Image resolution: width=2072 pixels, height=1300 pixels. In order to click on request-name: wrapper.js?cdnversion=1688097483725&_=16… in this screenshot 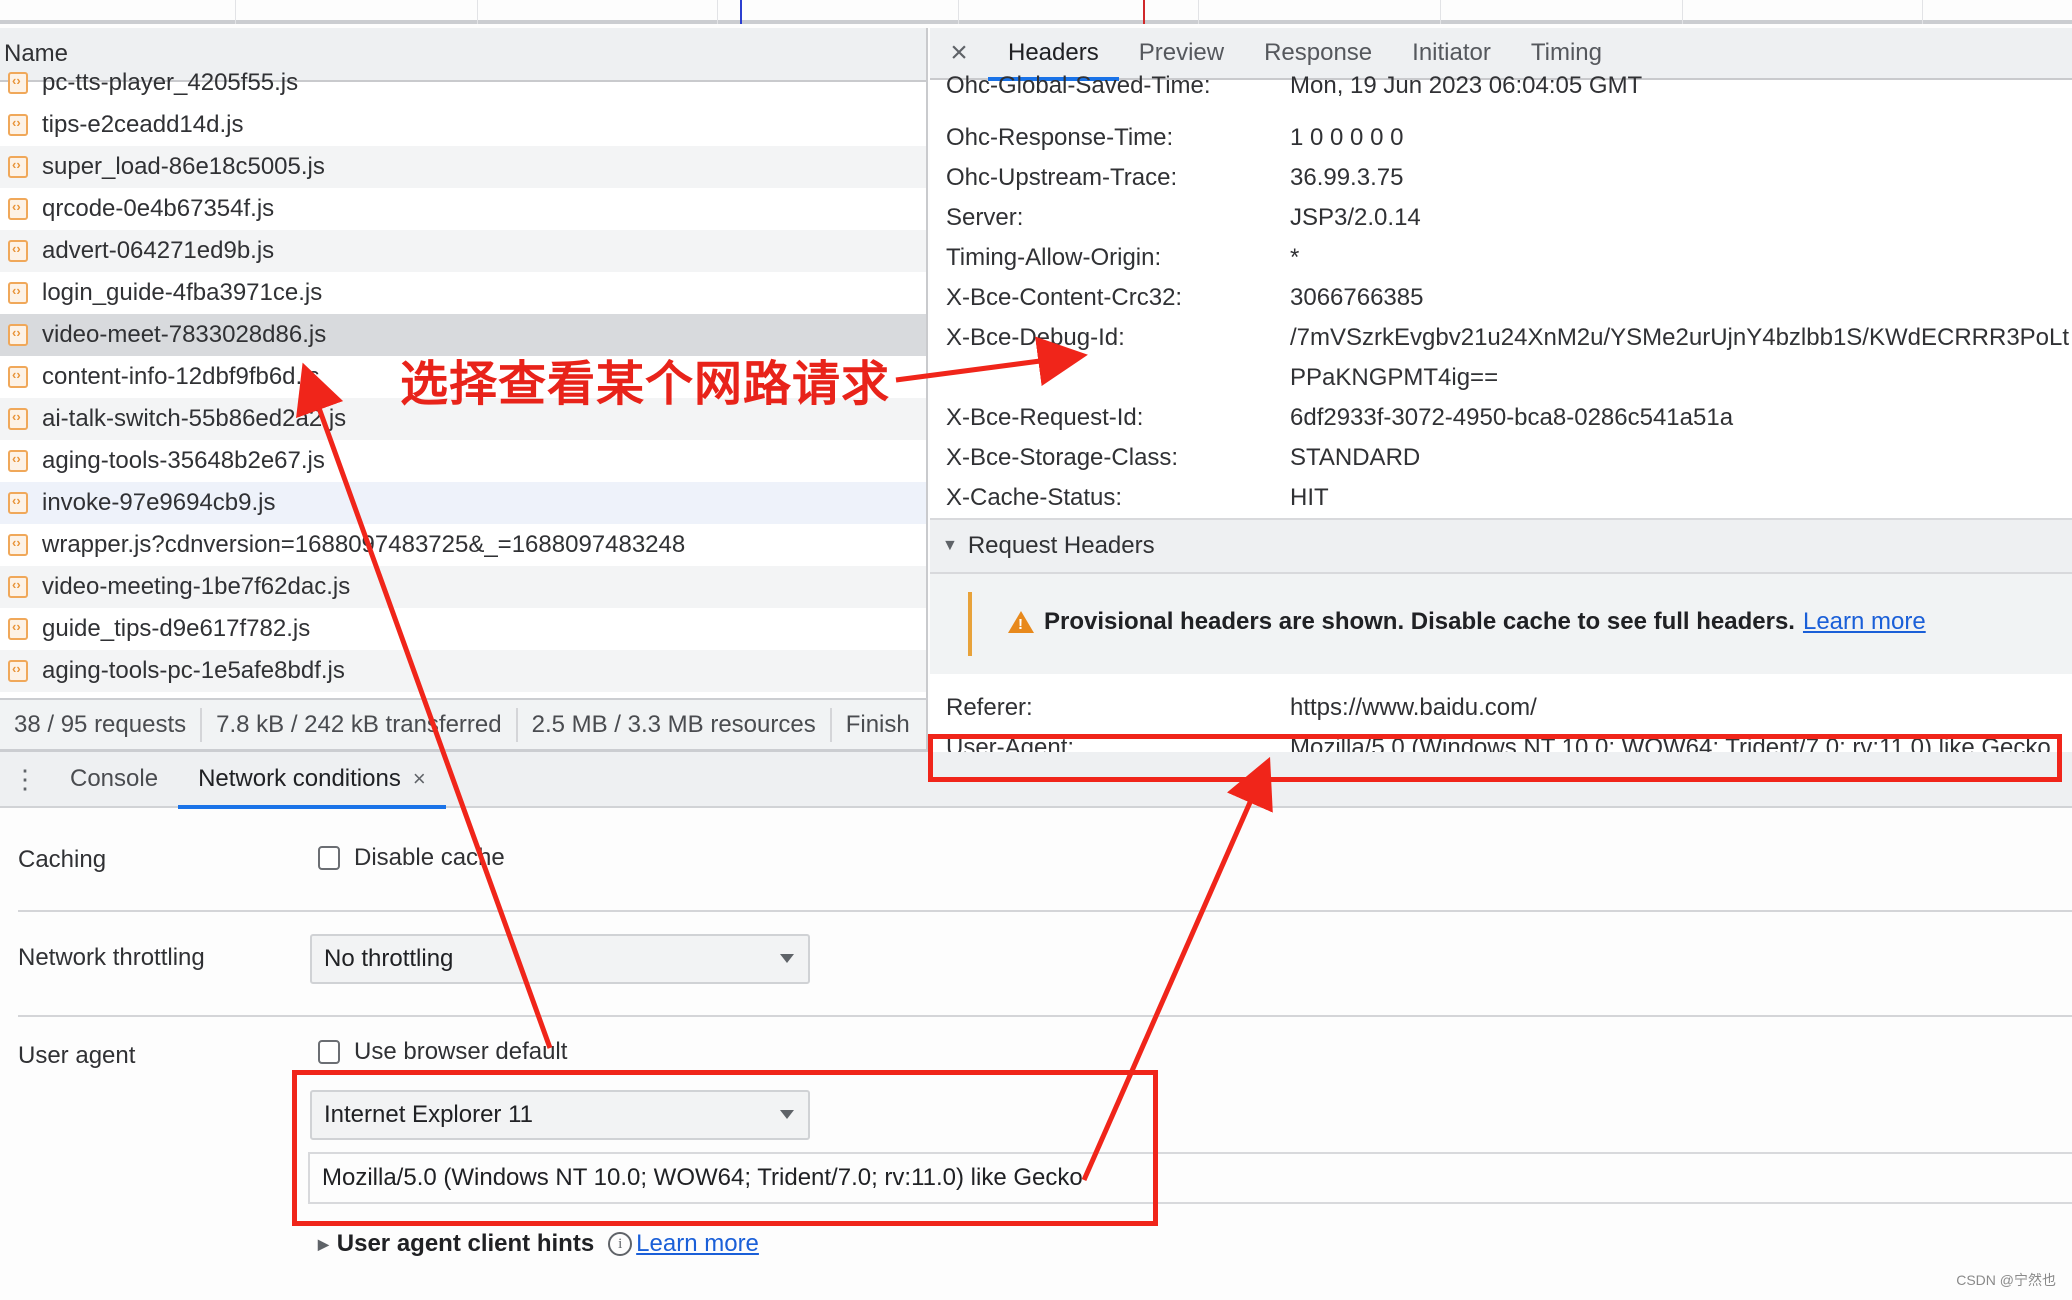, I will do `click(364, 544)`.